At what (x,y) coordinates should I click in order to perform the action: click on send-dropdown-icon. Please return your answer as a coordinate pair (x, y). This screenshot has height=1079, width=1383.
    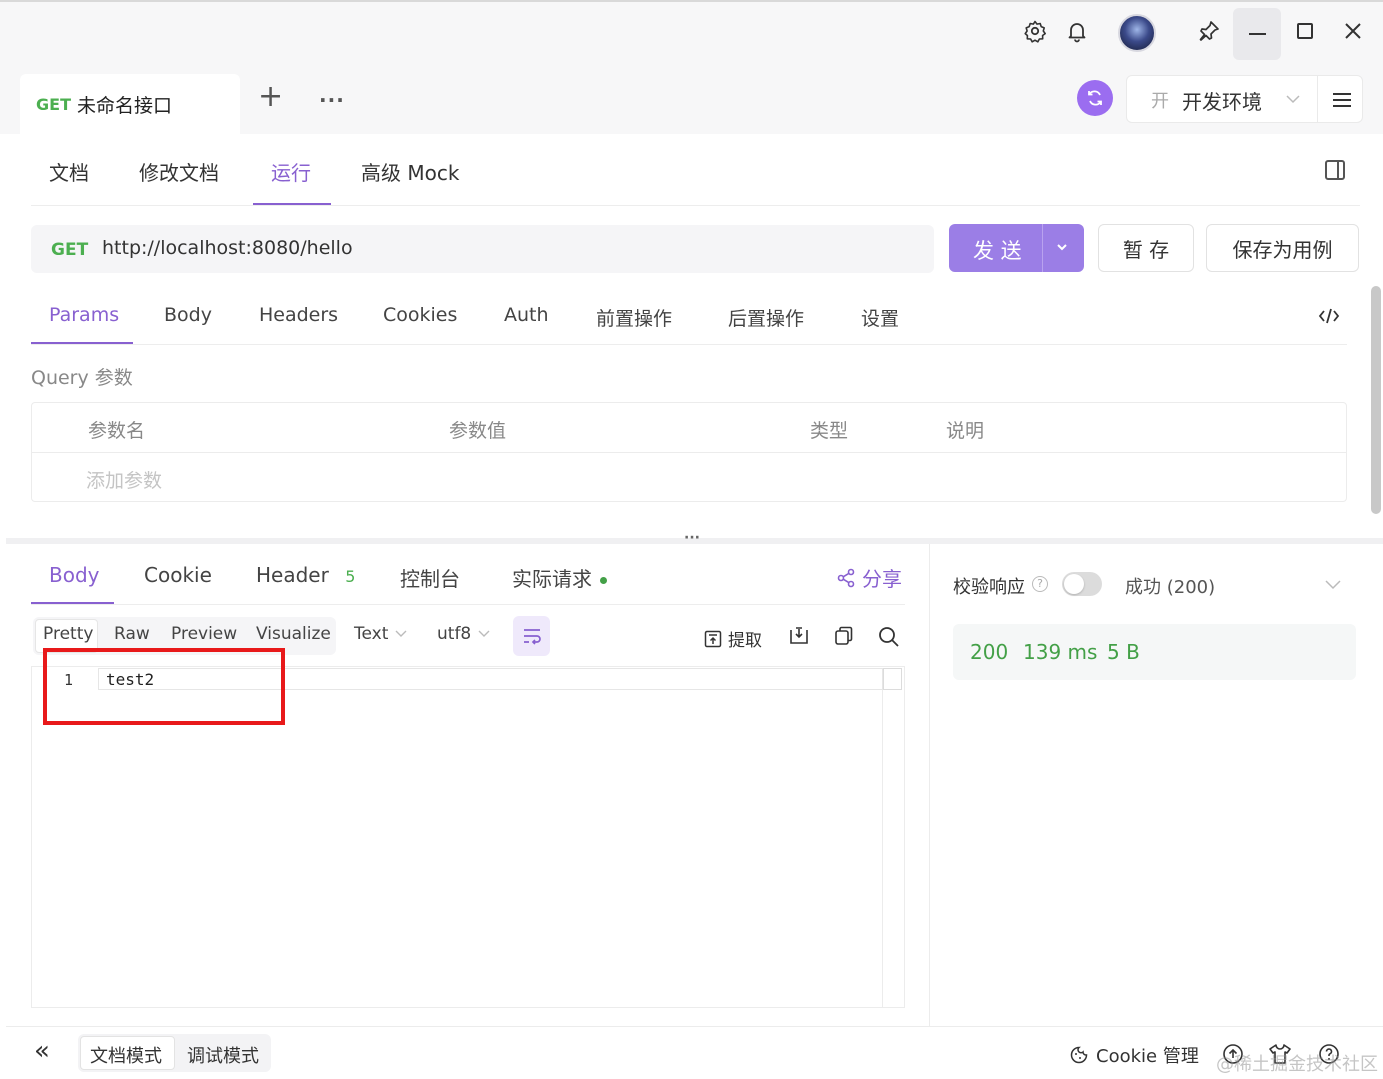
    Looking at the image, I should click on (1062, 248).